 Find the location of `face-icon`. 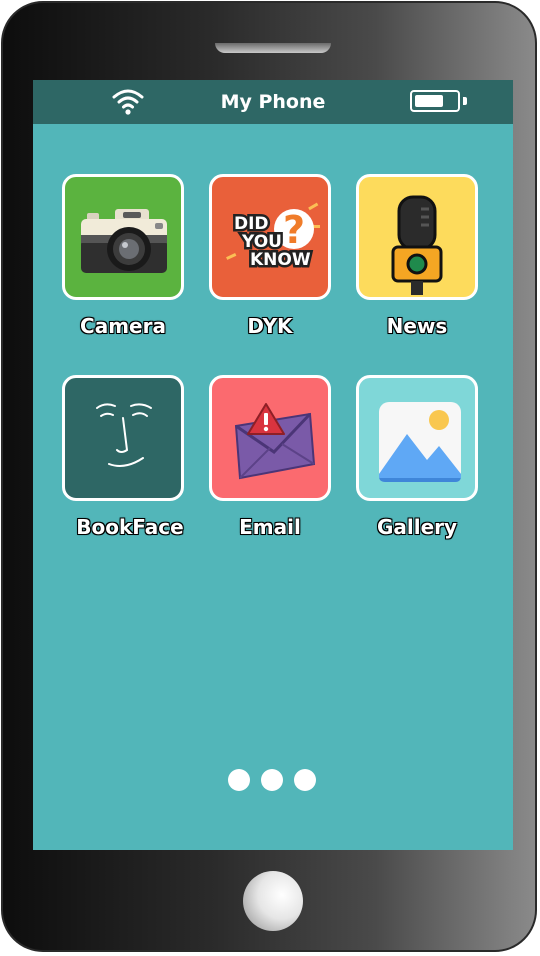

face-icon is located at coordinates (124, 435).